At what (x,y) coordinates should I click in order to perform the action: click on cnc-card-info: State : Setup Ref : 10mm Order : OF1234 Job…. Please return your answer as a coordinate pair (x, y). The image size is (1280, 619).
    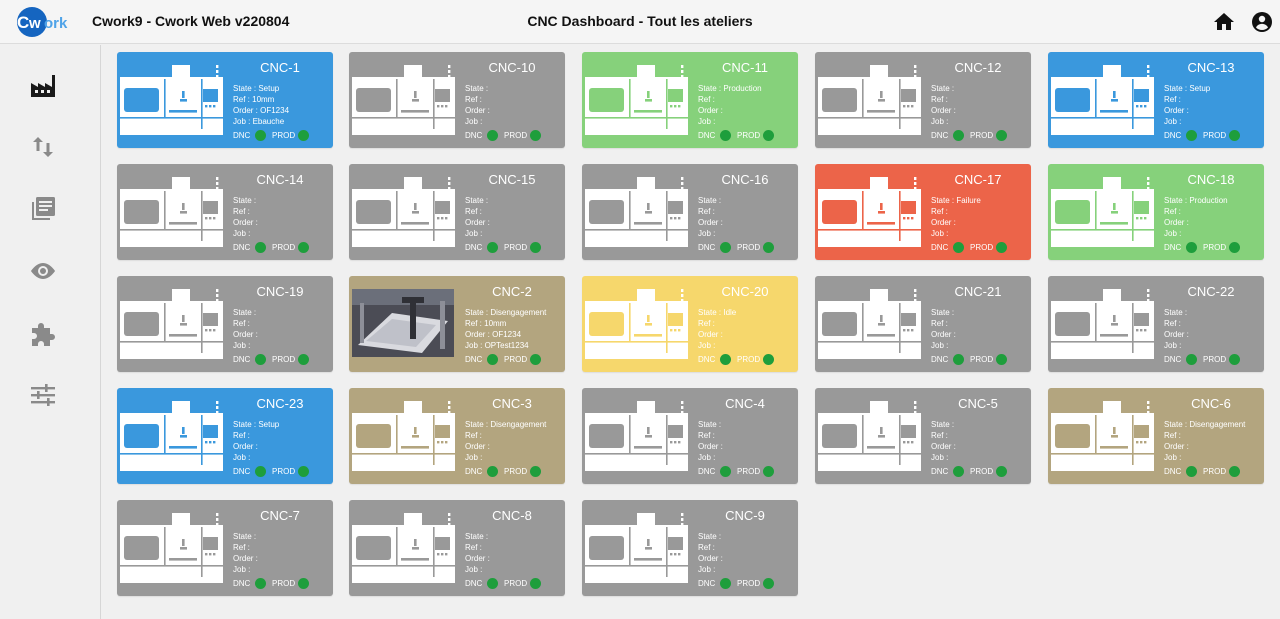
    Looking at the image, I should click on (261, 105).